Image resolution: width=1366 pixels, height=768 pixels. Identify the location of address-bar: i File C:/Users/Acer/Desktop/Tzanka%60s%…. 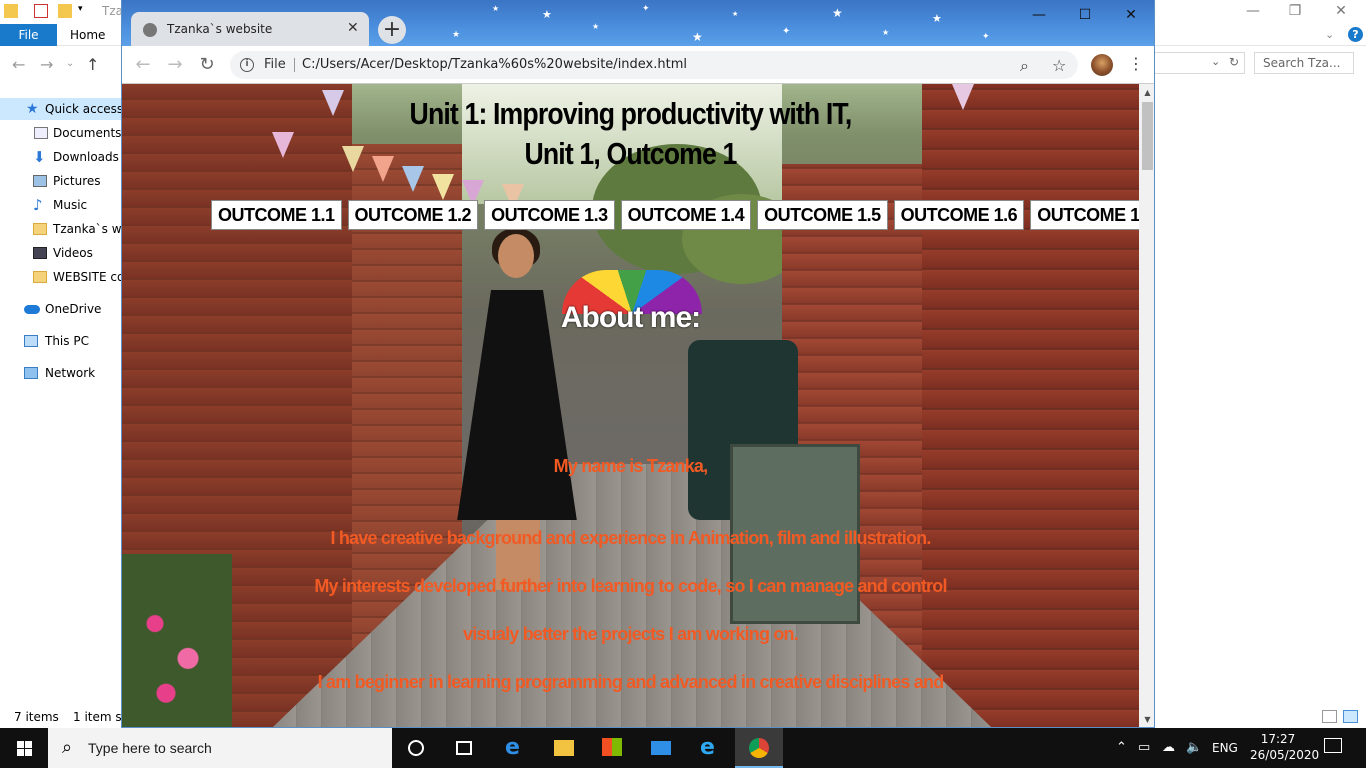
(654, 65).